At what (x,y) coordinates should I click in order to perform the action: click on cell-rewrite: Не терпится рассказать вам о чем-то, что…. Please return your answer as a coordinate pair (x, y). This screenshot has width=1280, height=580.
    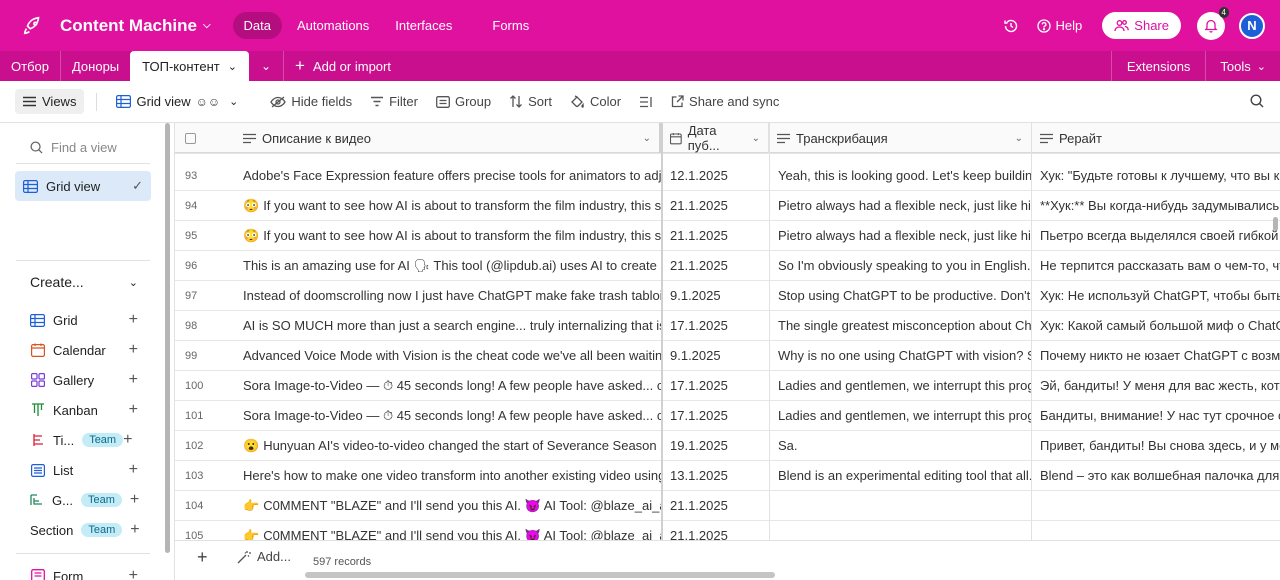
    Looking at the image, I should click on (1156, 265).